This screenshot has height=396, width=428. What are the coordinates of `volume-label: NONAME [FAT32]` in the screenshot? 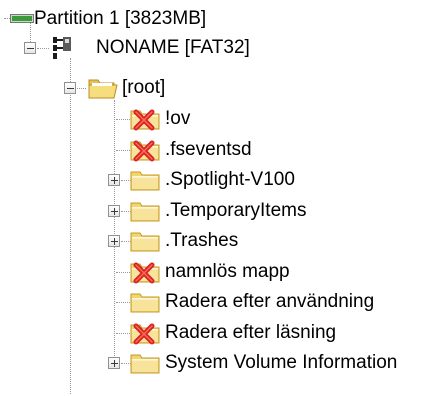 It's located at (173, 47).